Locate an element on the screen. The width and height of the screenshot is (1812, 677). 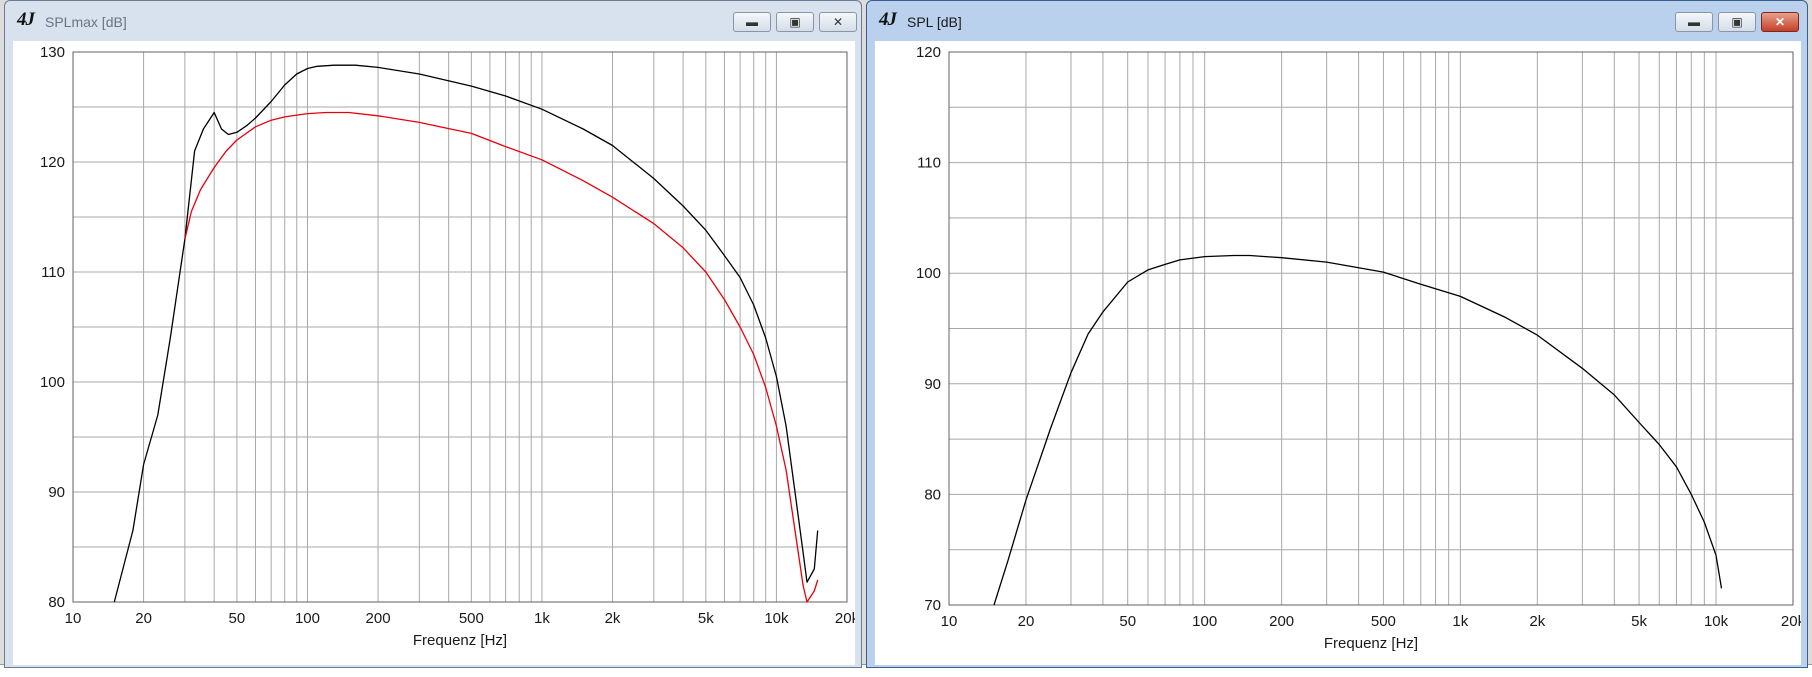
window-title: SPLmax [dB] is located at coordinates (86, 22).